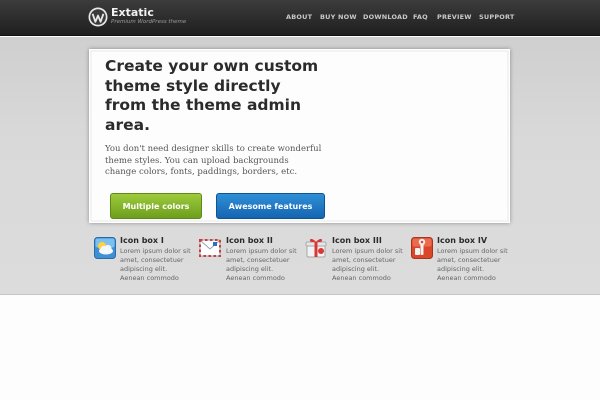 The height and width of the screenshot is (400, 600). Describe the element at coordinates (270, 206) in the screenshot. I see `awesome-features-button: Awesome features` at that location.